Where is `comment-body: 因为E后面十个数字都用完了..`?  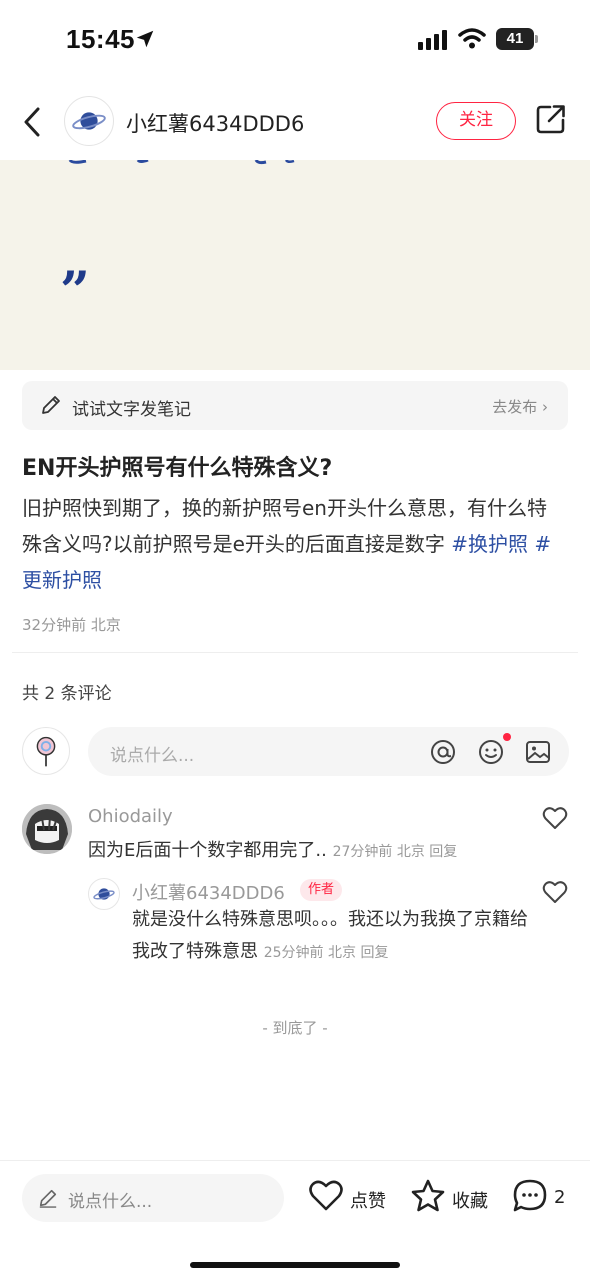 comment-body: 因为E后面十个数字都用完了.. is located at coordinates (207, 850).